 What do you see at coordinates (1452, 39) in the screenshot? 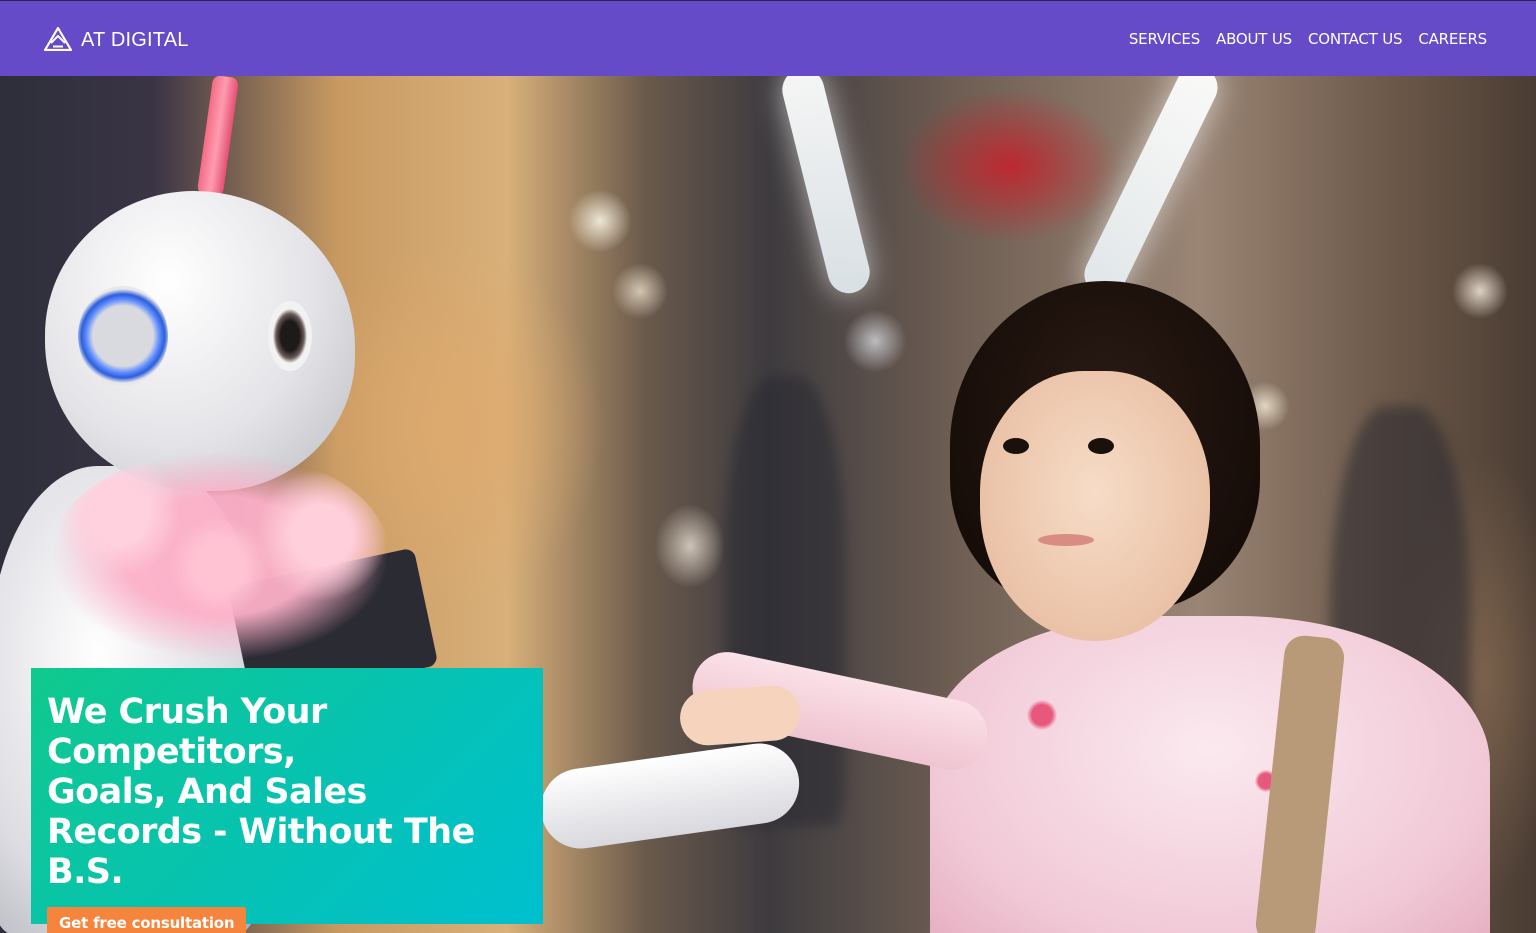
I see `nav-item-careers: CAREERS` at bounding box center [1452, 39].